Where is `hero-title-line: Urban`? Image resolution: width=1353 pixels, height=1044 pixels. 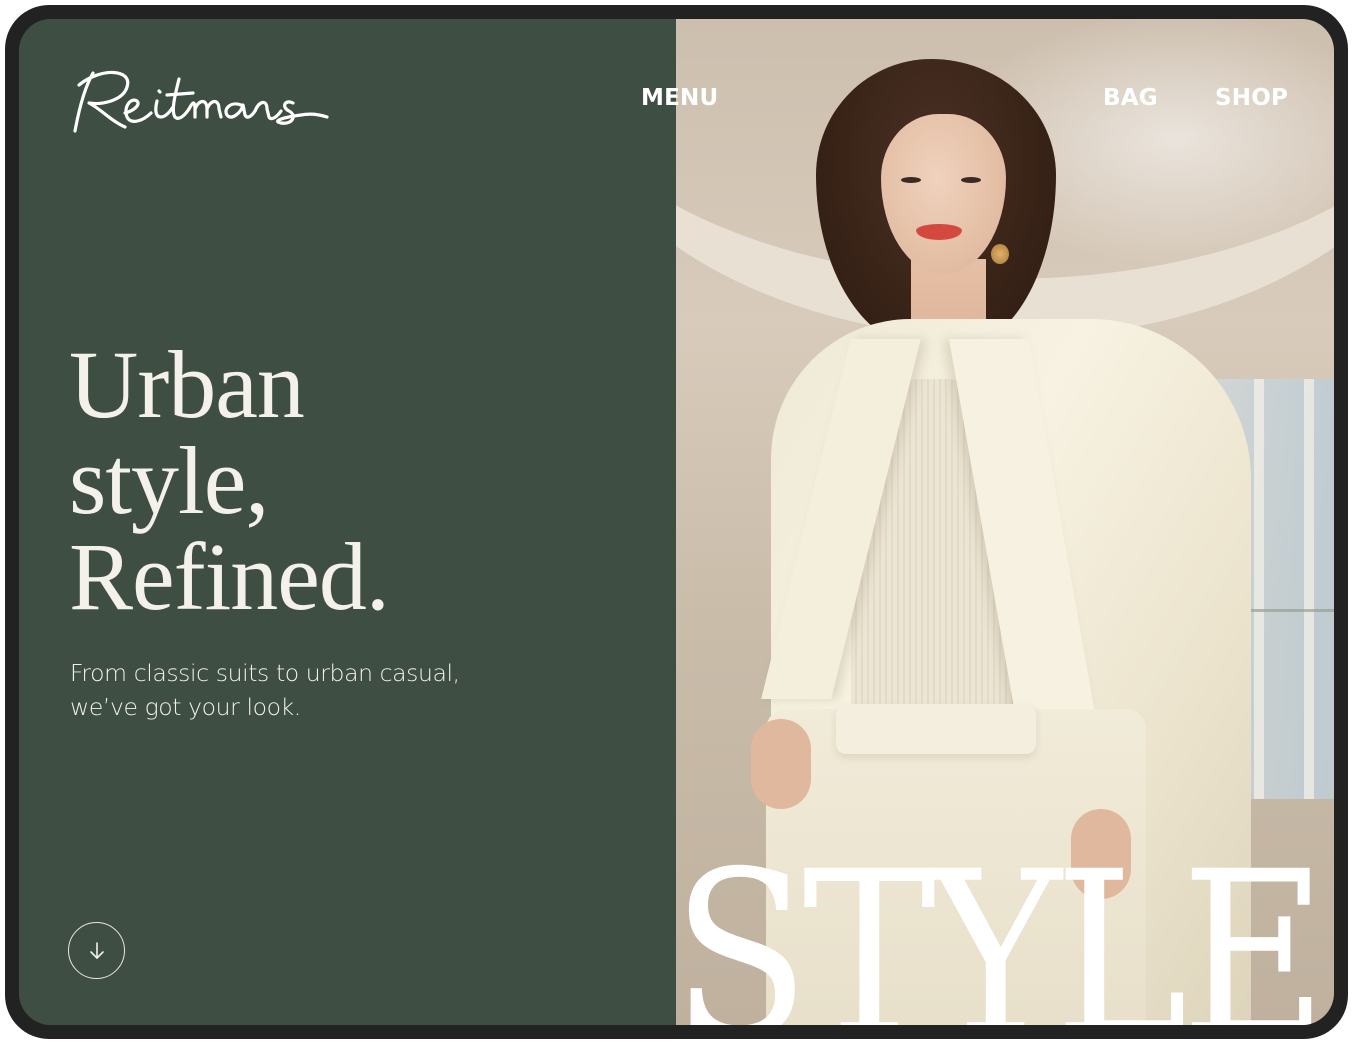
hero-title-line: Urban is located at coordinates (187, 384).